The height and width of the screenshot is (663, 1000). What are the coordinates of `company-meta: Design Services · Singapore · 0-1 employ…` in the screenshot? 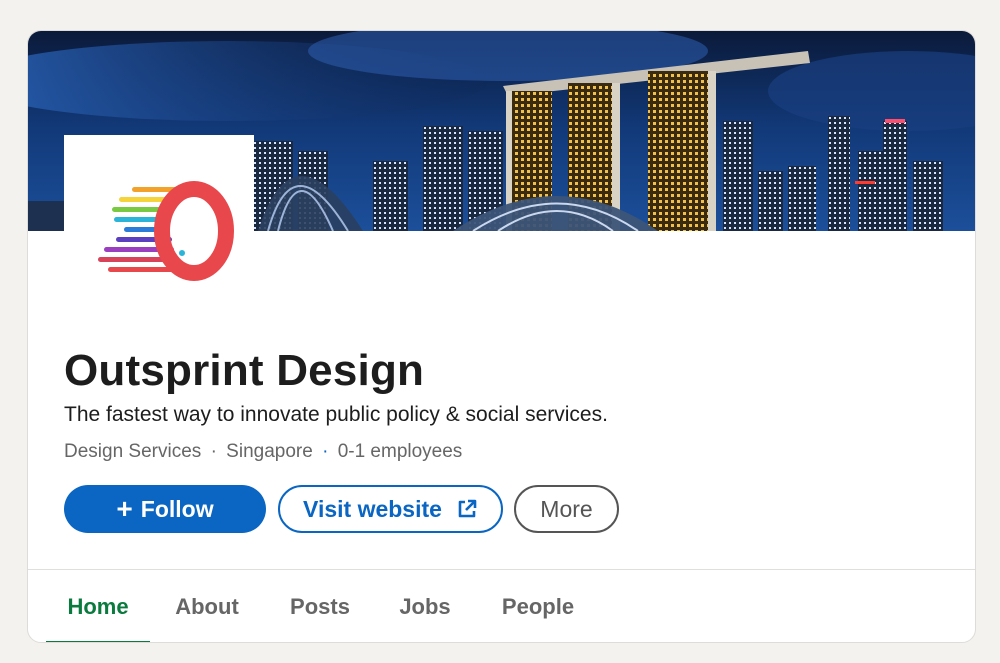 It's located at (263, 452).